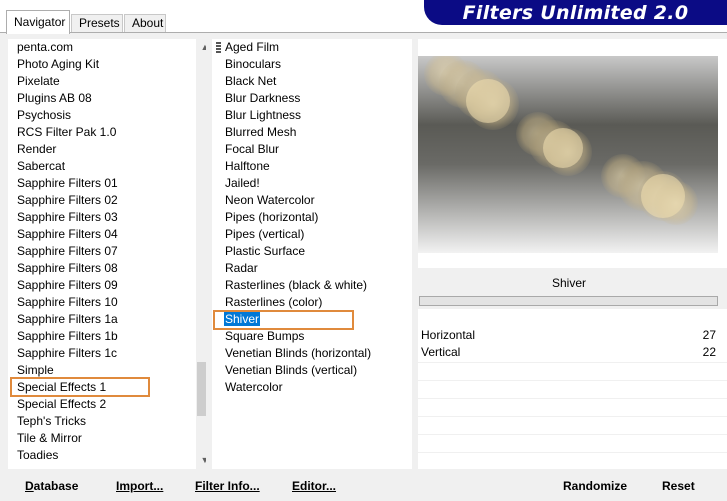 The height and width of the screenshot is (501, 727). I want to click on app-banner: Filters Unlimited 2.0, so click(575, 12).